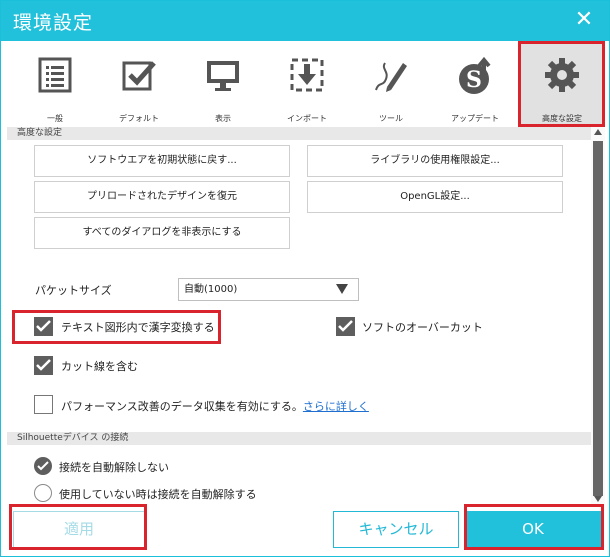 This screenshot has width=610, height=557. I want to click on software-overcut-label: ソフトのオーバーカット, so click(422, 327).